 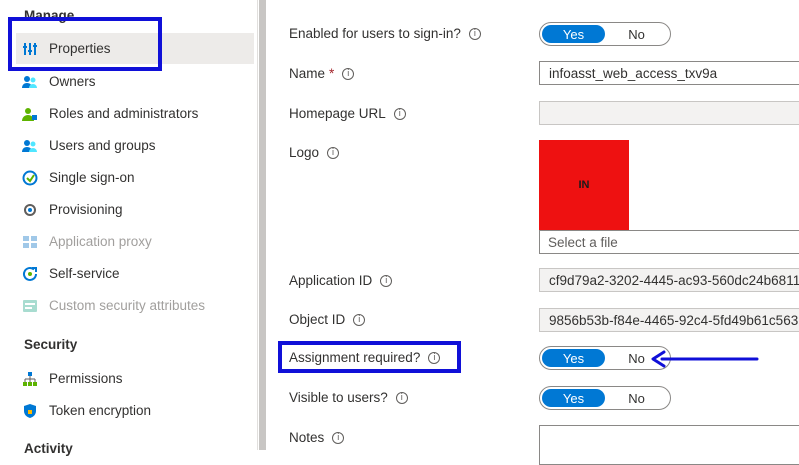 I want to click on object-id-label-text: Object ID, so click(x=317, y=319).